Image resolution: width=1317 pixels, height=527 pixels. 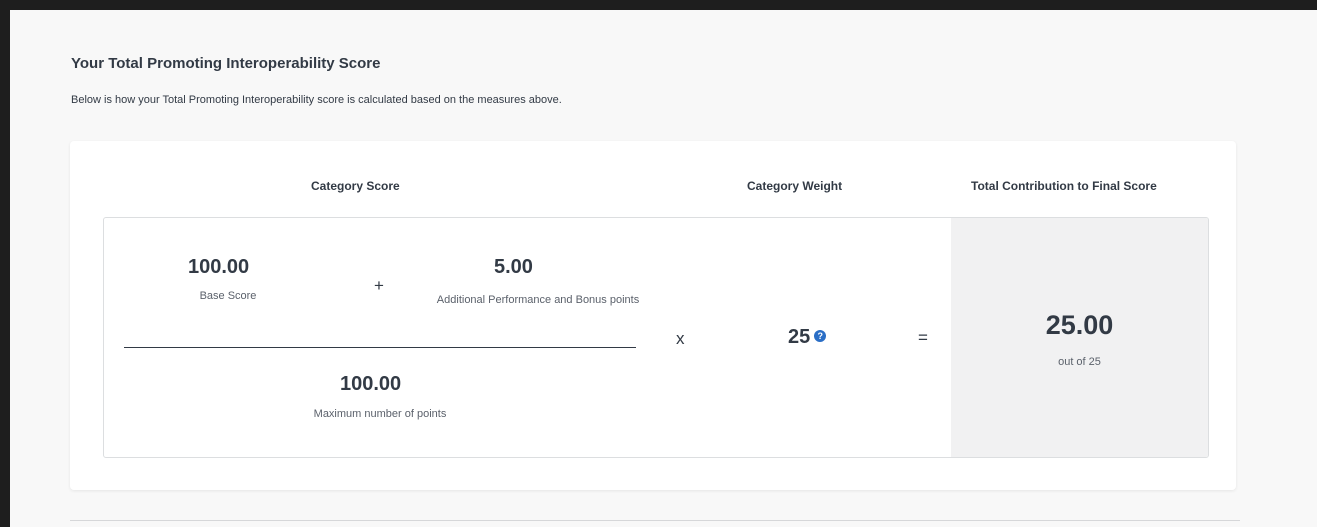 I want to click on plus-operator: +, so click(x=379, y=285).